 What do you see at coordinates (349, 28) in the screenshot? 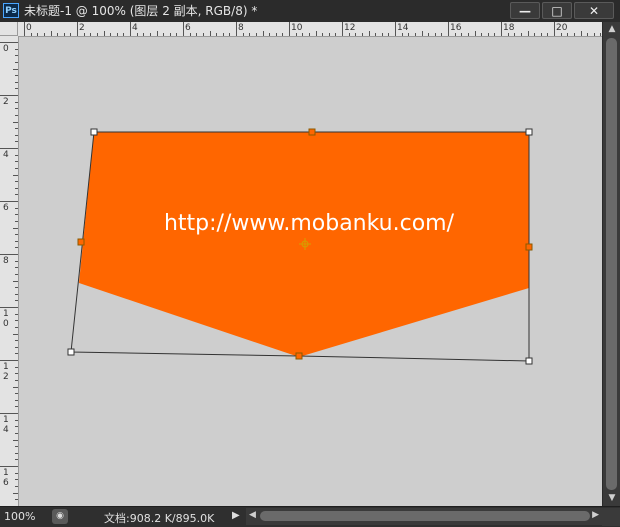
I see `ruler-label: 12` at bounding box center [349, 28].